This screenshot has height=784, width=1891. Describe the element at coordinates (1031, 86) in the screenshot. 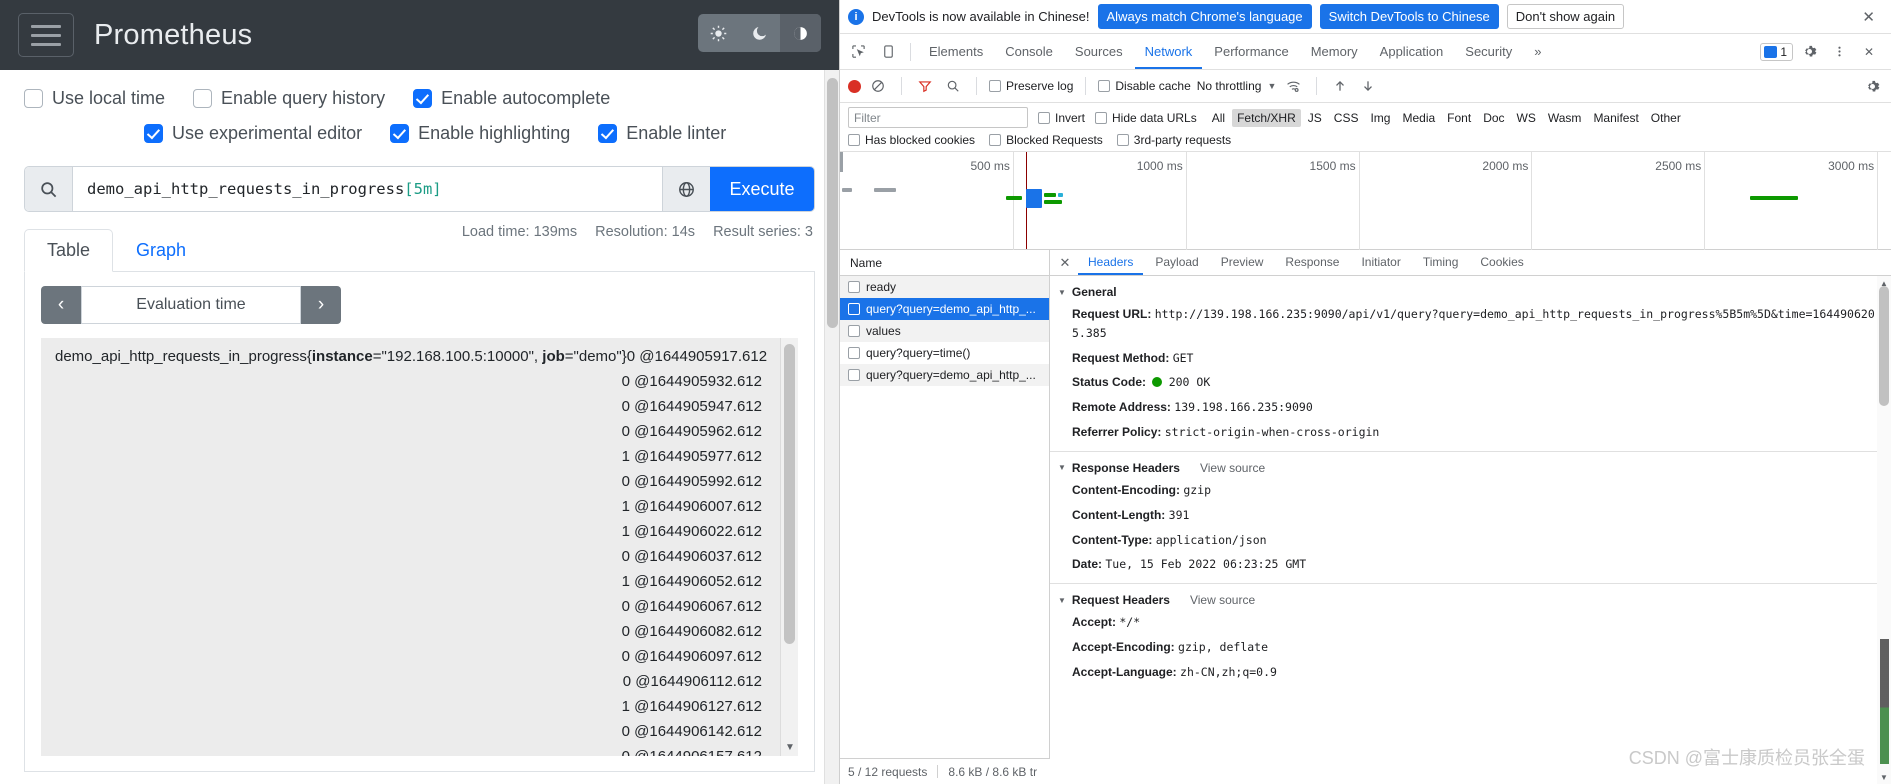

I see `checkbox-preserve-log: Preserve log` at that location.